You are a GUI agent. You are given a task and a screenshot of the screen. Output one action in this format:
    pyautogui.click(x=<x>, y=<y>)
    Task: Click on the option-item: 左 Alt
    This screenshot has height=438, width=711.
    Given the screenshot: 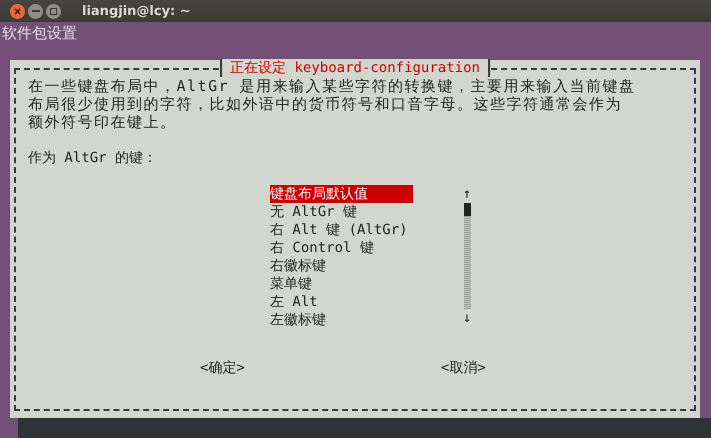 What is the action you would take?
    pyautogui.click(x=341, y=302)
    